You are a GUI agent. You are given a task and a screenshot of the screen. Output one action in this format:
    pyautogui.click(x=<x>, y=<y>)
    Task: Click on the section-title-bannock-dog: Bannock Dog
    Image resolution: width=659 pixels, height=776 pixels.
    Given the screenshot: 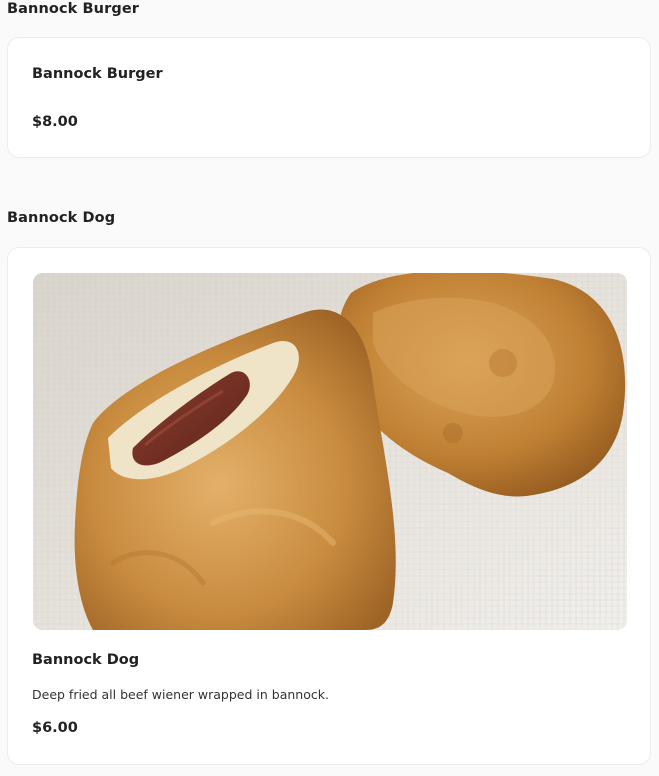 What is the action you would take?
    pyautogui.click(x=61, y=218)
    